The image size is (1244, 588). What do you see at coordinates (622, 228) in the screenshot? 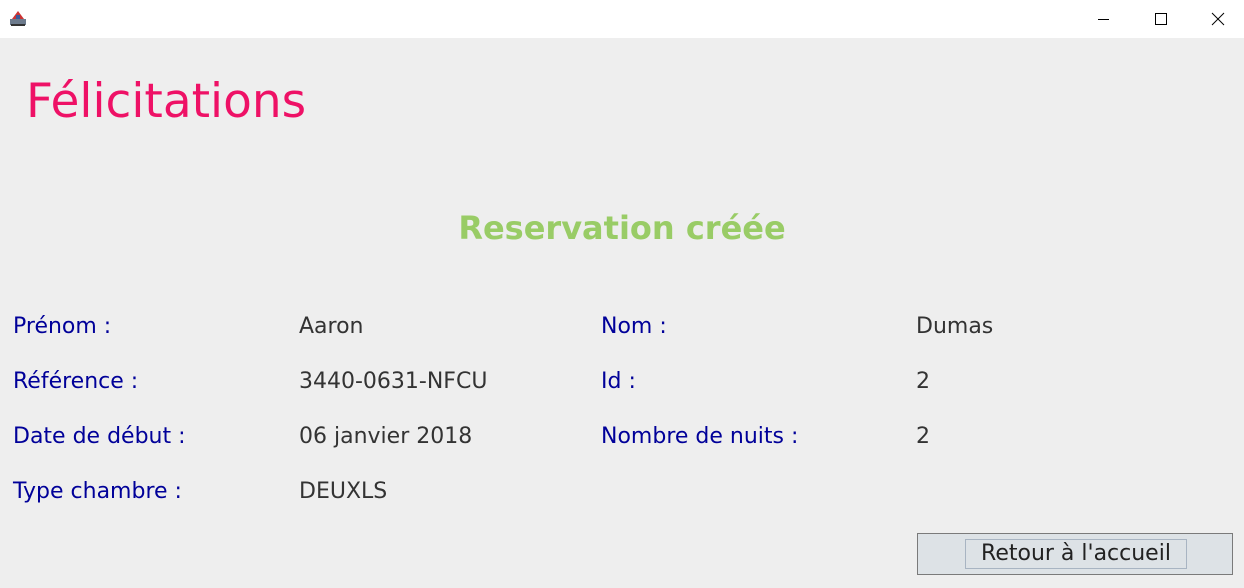
I see `confirmation-message: Reservation créée` at bounding box center [622, 228].